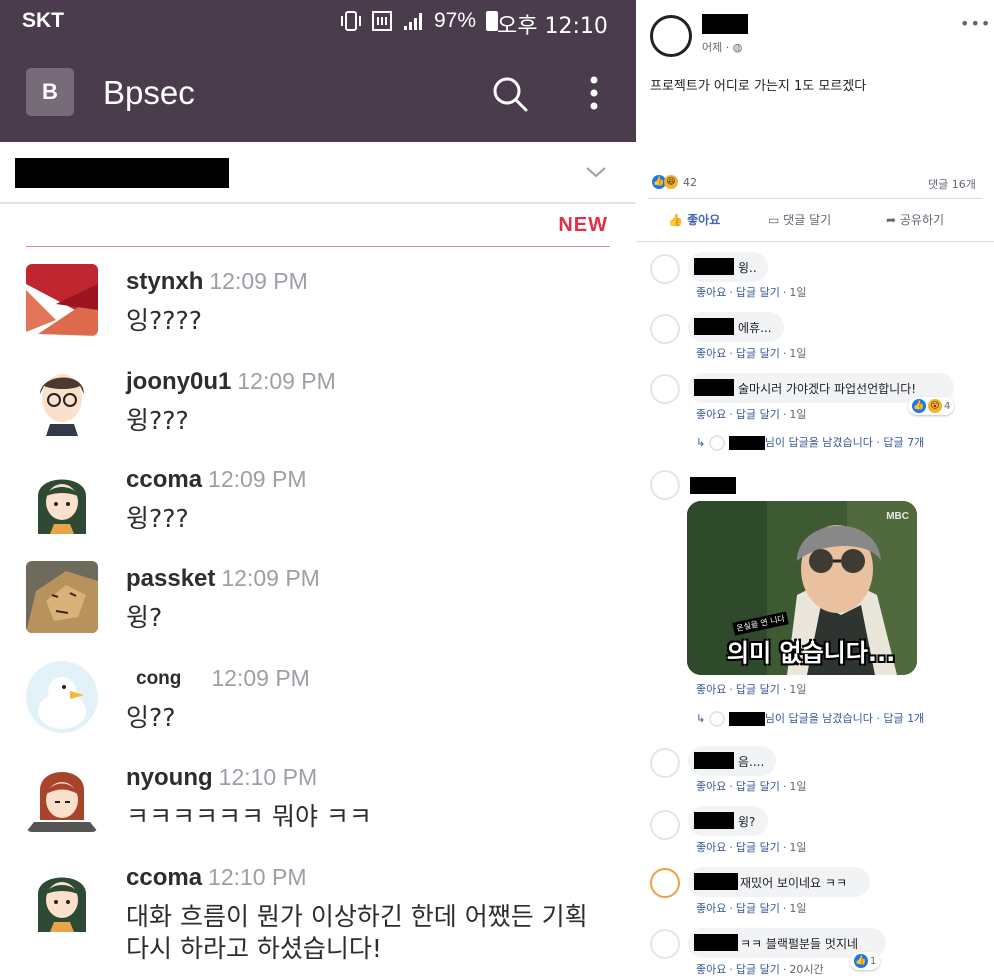 The image size is (994, 978). What do you see at coordinates (178, 381) in the screenshot?
I see `username: joony0u1` at bounding box center [178, 381].